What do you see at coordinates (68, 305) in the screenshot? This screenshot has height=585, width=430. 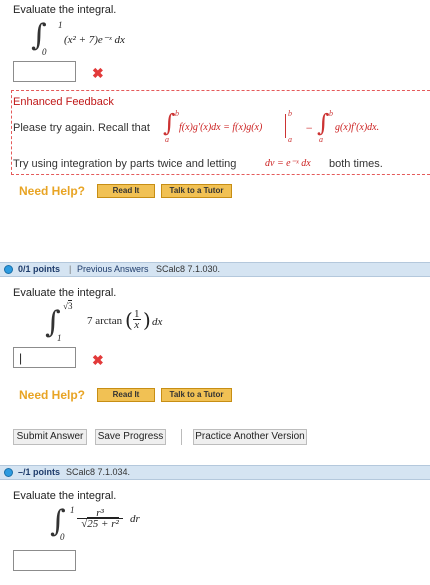 I see `q2-upper-limit: √√33` at bounding box center [68, 305].